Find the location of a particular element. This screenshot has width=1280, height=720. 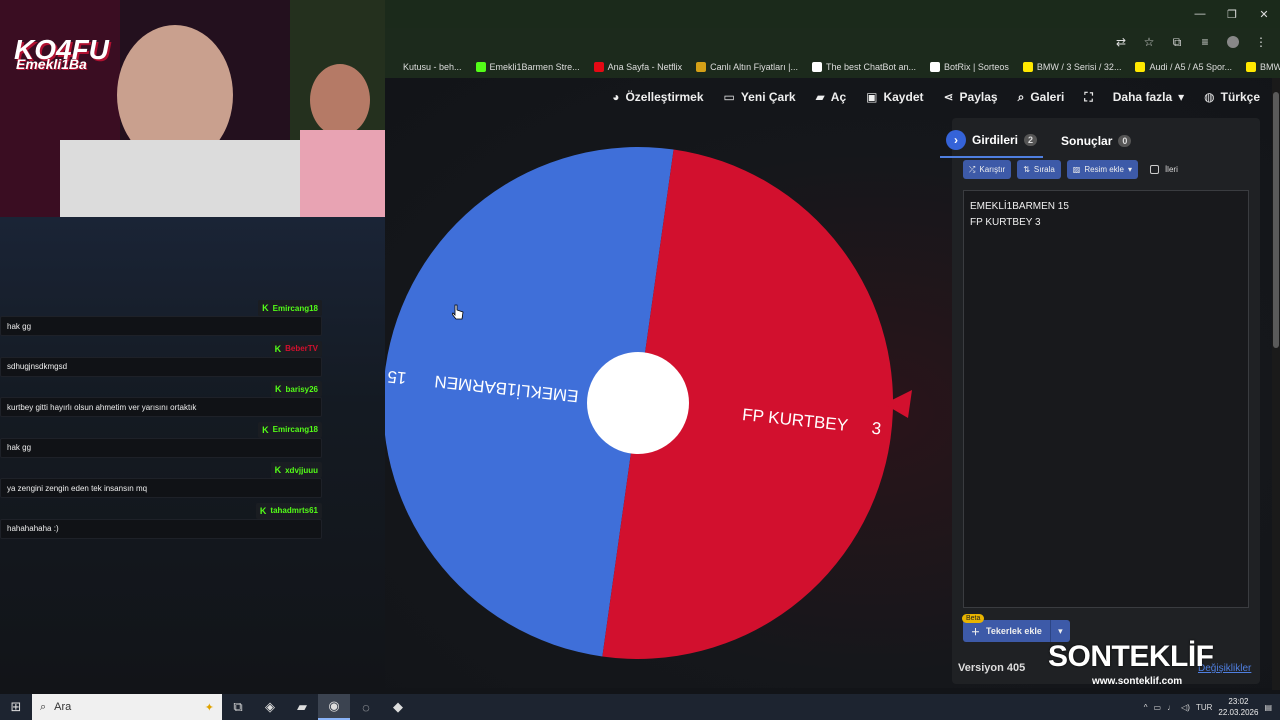

webcam-feed: KO4FU Emekli1Ba is located at coordinates (192, 108).